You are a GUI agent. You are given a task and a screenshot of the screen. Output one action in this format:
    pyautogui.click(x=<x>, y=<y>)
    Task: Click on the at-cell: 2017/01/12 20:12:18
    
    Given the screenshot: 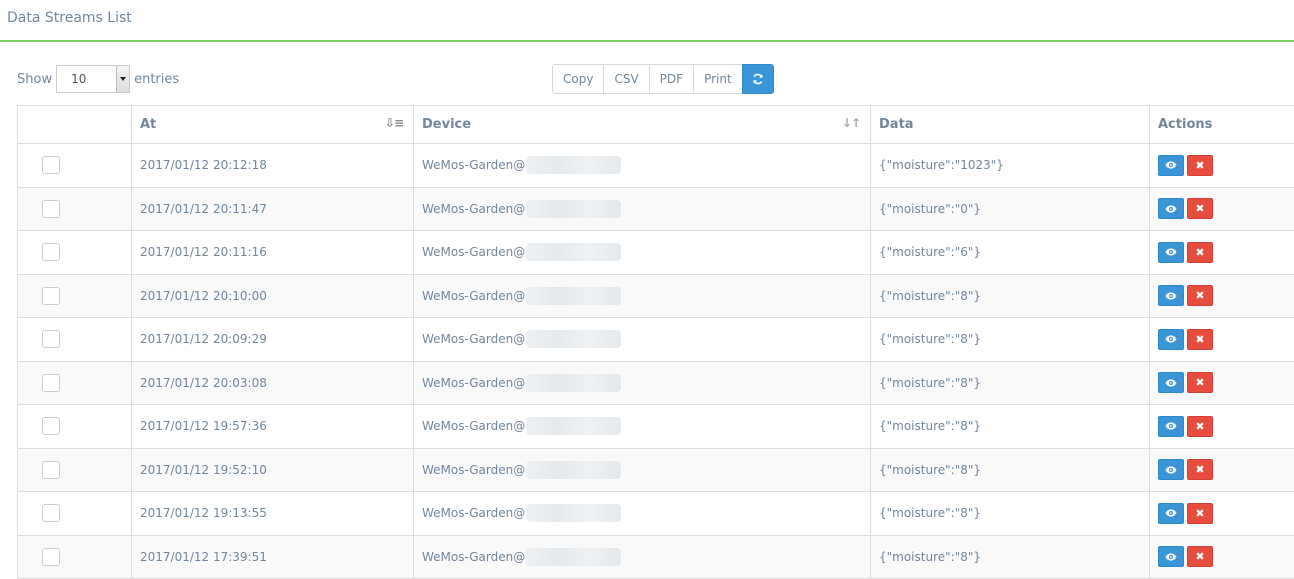 What is the action you would take?
    pyautogui.click(x=273, y=166)
    